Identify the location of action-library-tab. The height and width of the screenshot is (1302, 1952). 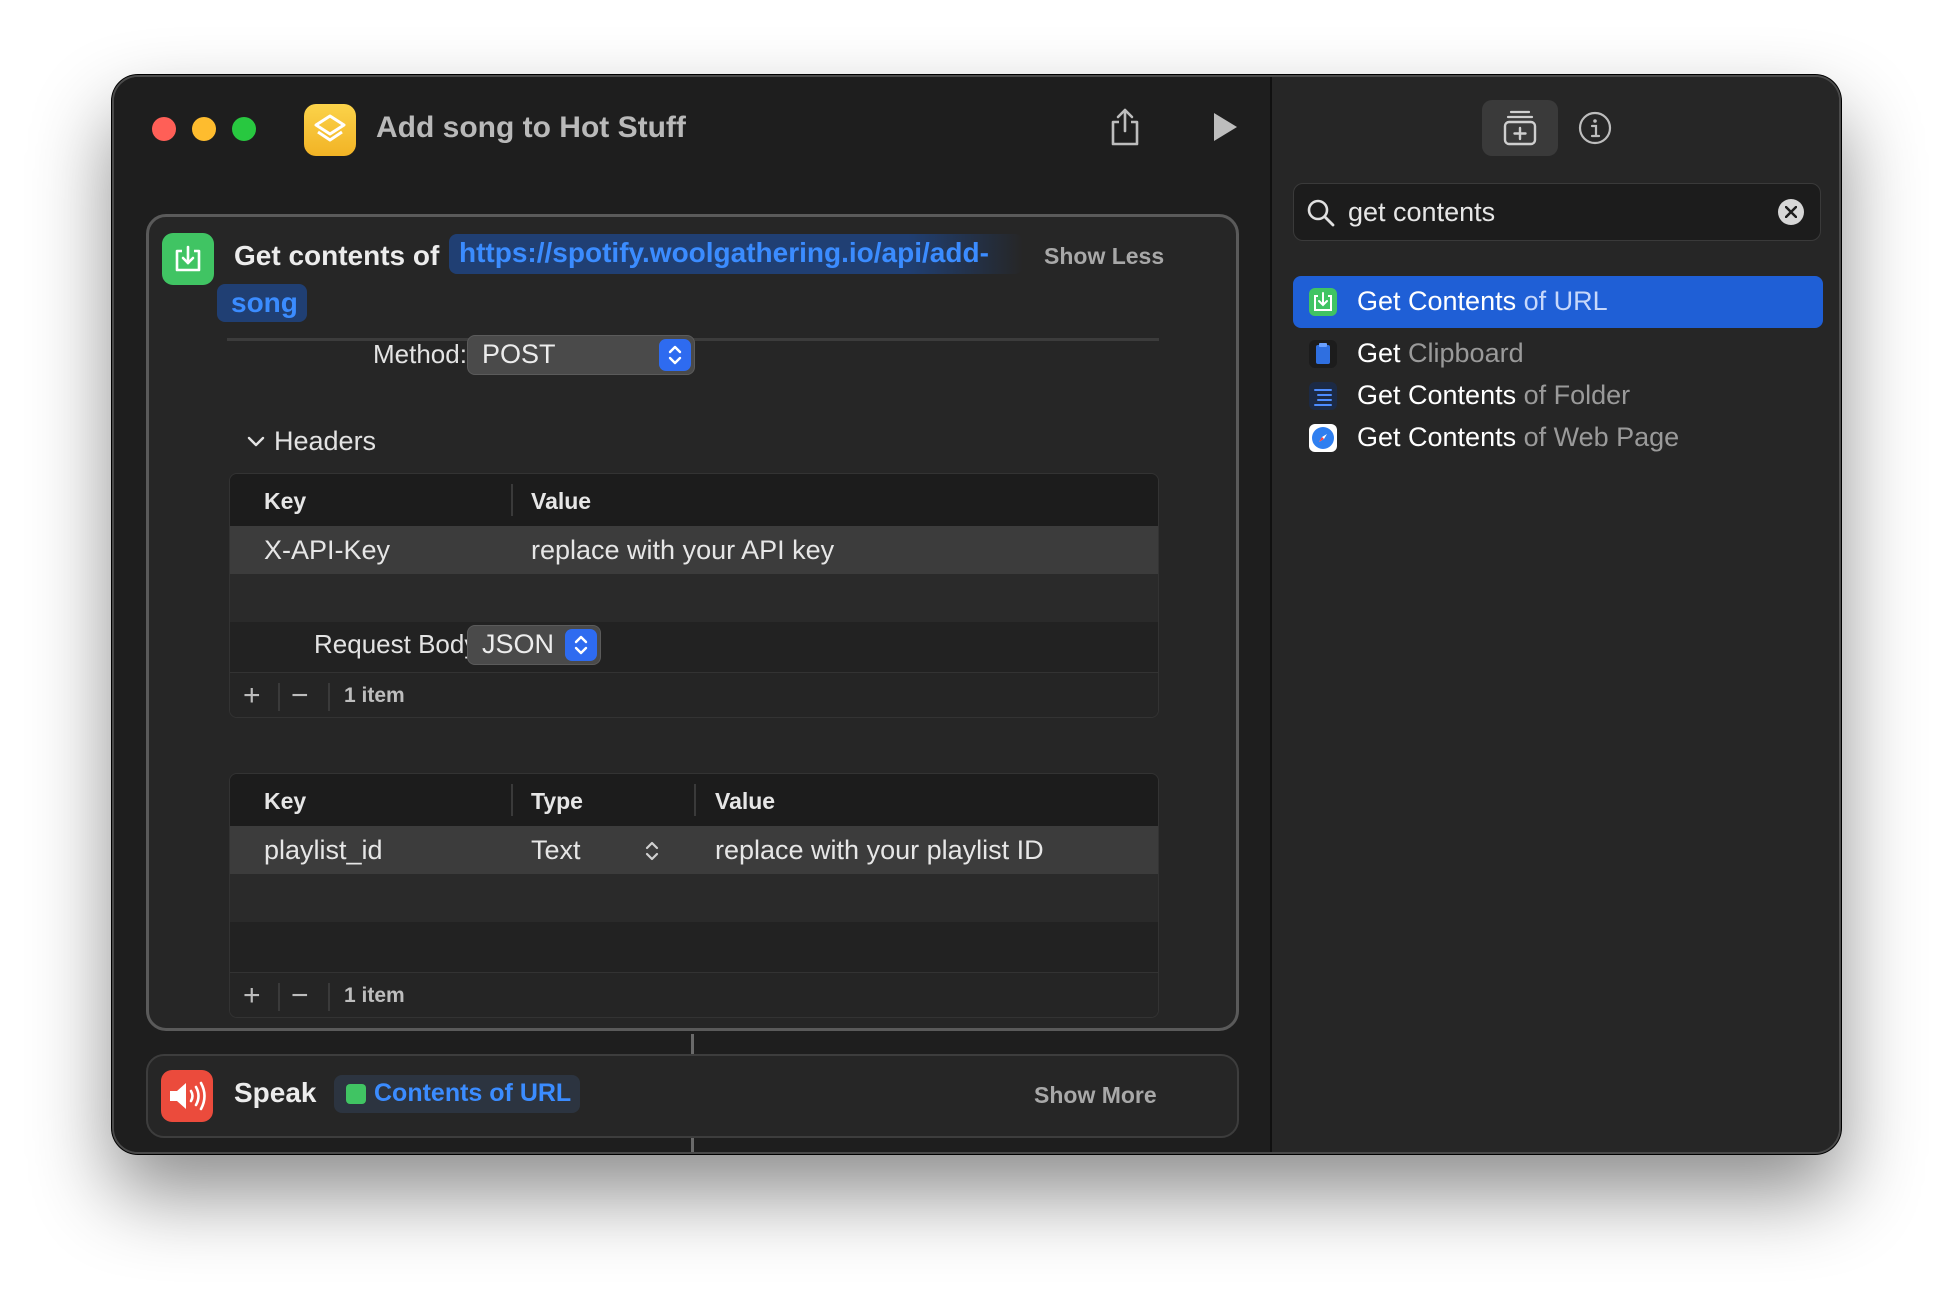
(1520, 128).